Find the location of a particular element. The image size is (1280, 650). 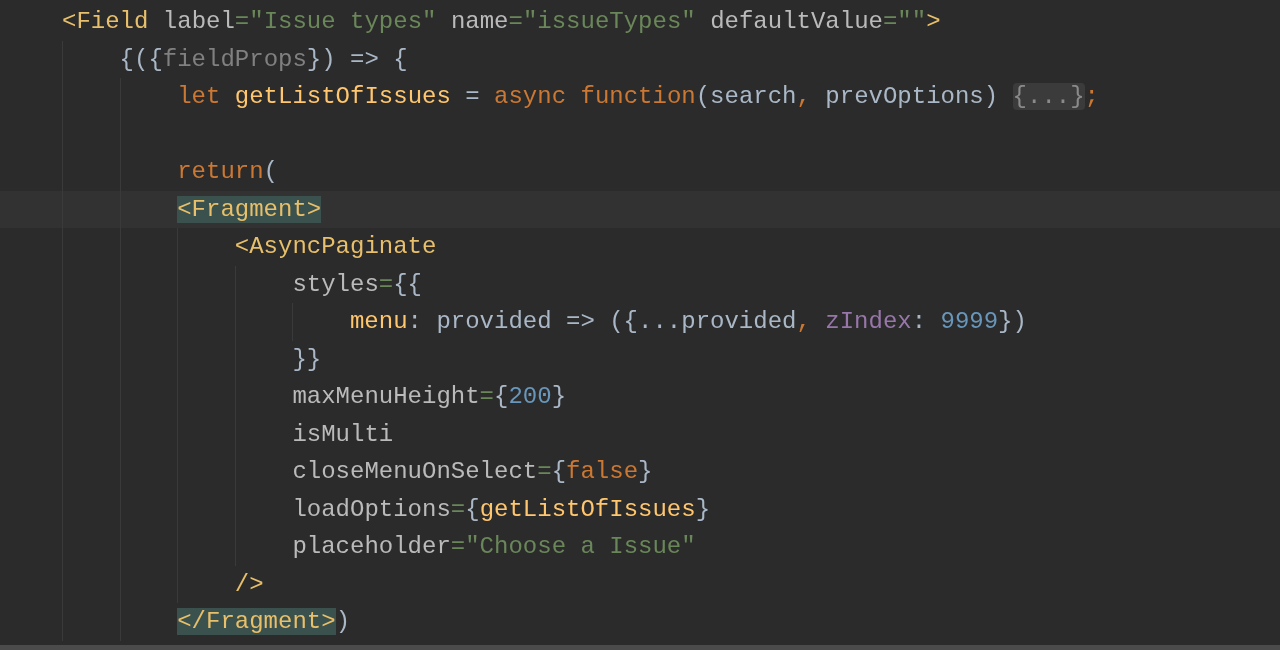

code-line: isMulti is located at coordinates (343, 434).